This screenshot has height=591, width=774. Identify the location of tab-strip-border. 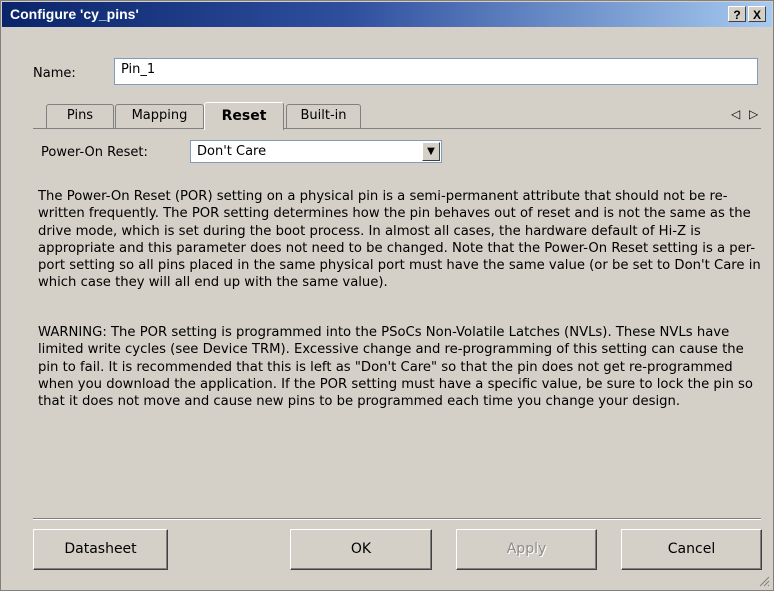
(397, 128).